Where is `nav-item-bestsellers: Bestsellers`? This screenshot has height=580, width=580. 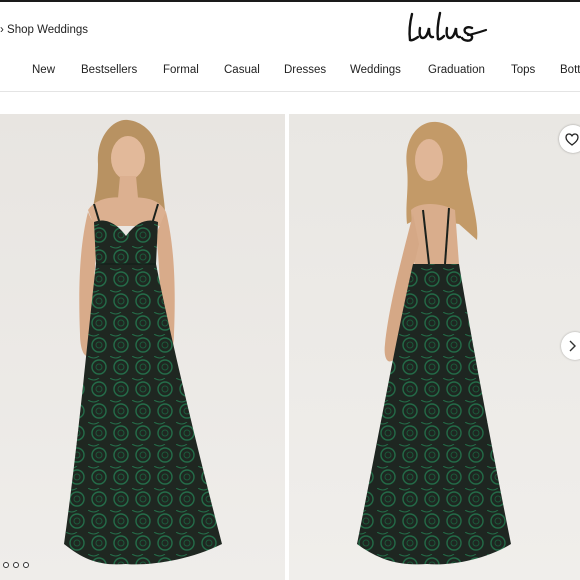
nav-item-bestsellers: Bestsellers is located at coordinates (109, 70).